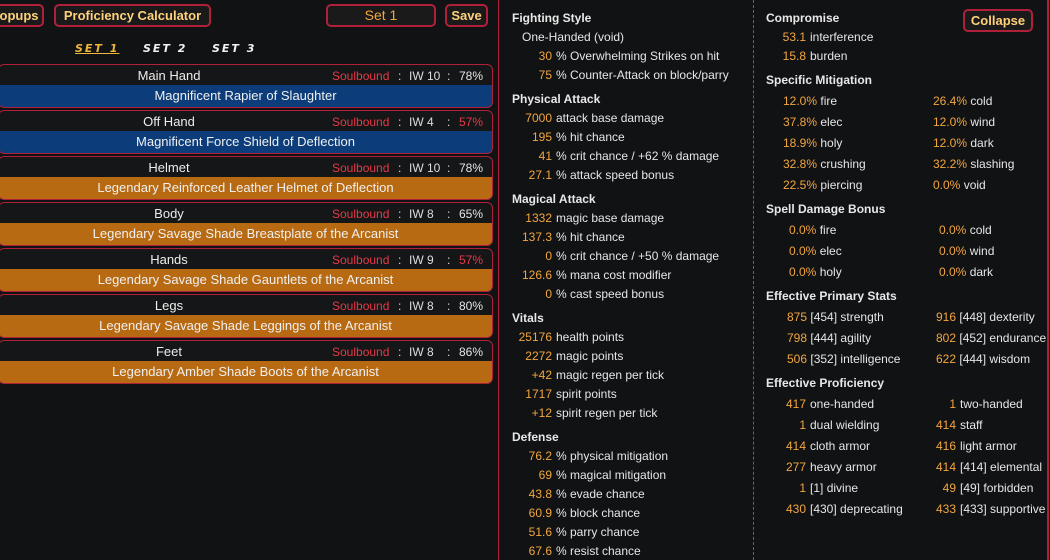 Image resolution: width=1050 pixels, height=560 pixels. Describe the element at coordinates (22, 15) in the screenshot. I see `popups-button: opups` at that location.